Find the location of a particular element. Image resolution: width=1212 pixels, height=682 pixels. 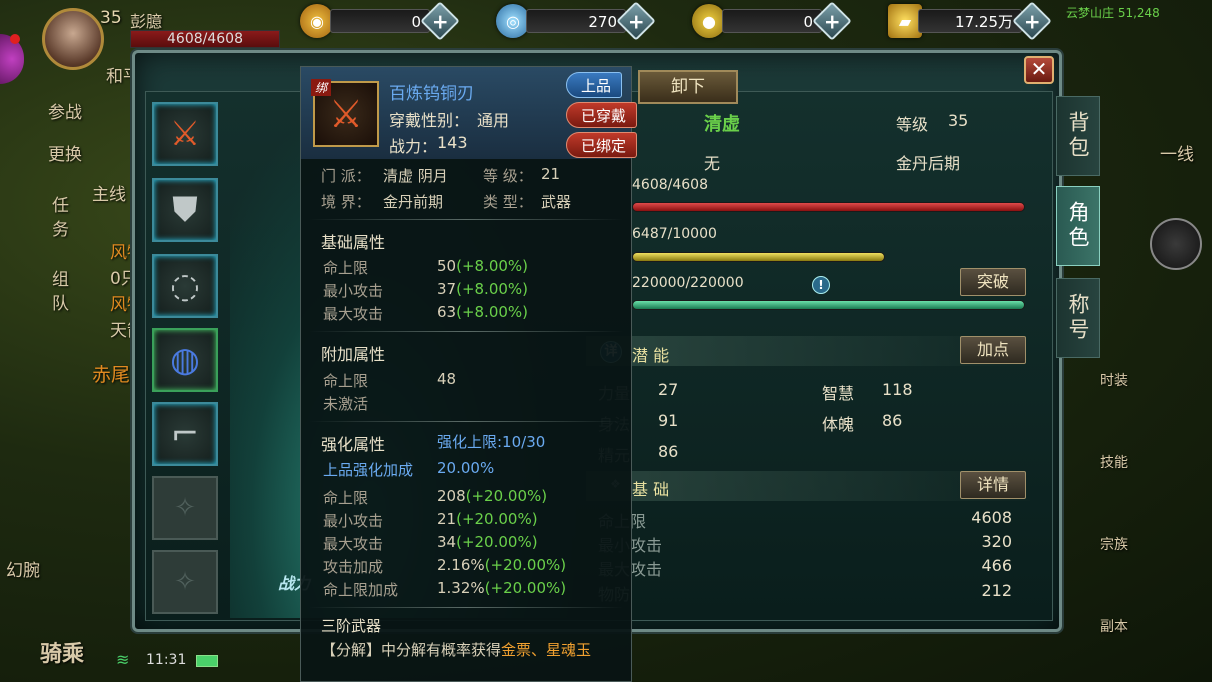

realm-label: 境 界： is located at coordinates (346, 202).